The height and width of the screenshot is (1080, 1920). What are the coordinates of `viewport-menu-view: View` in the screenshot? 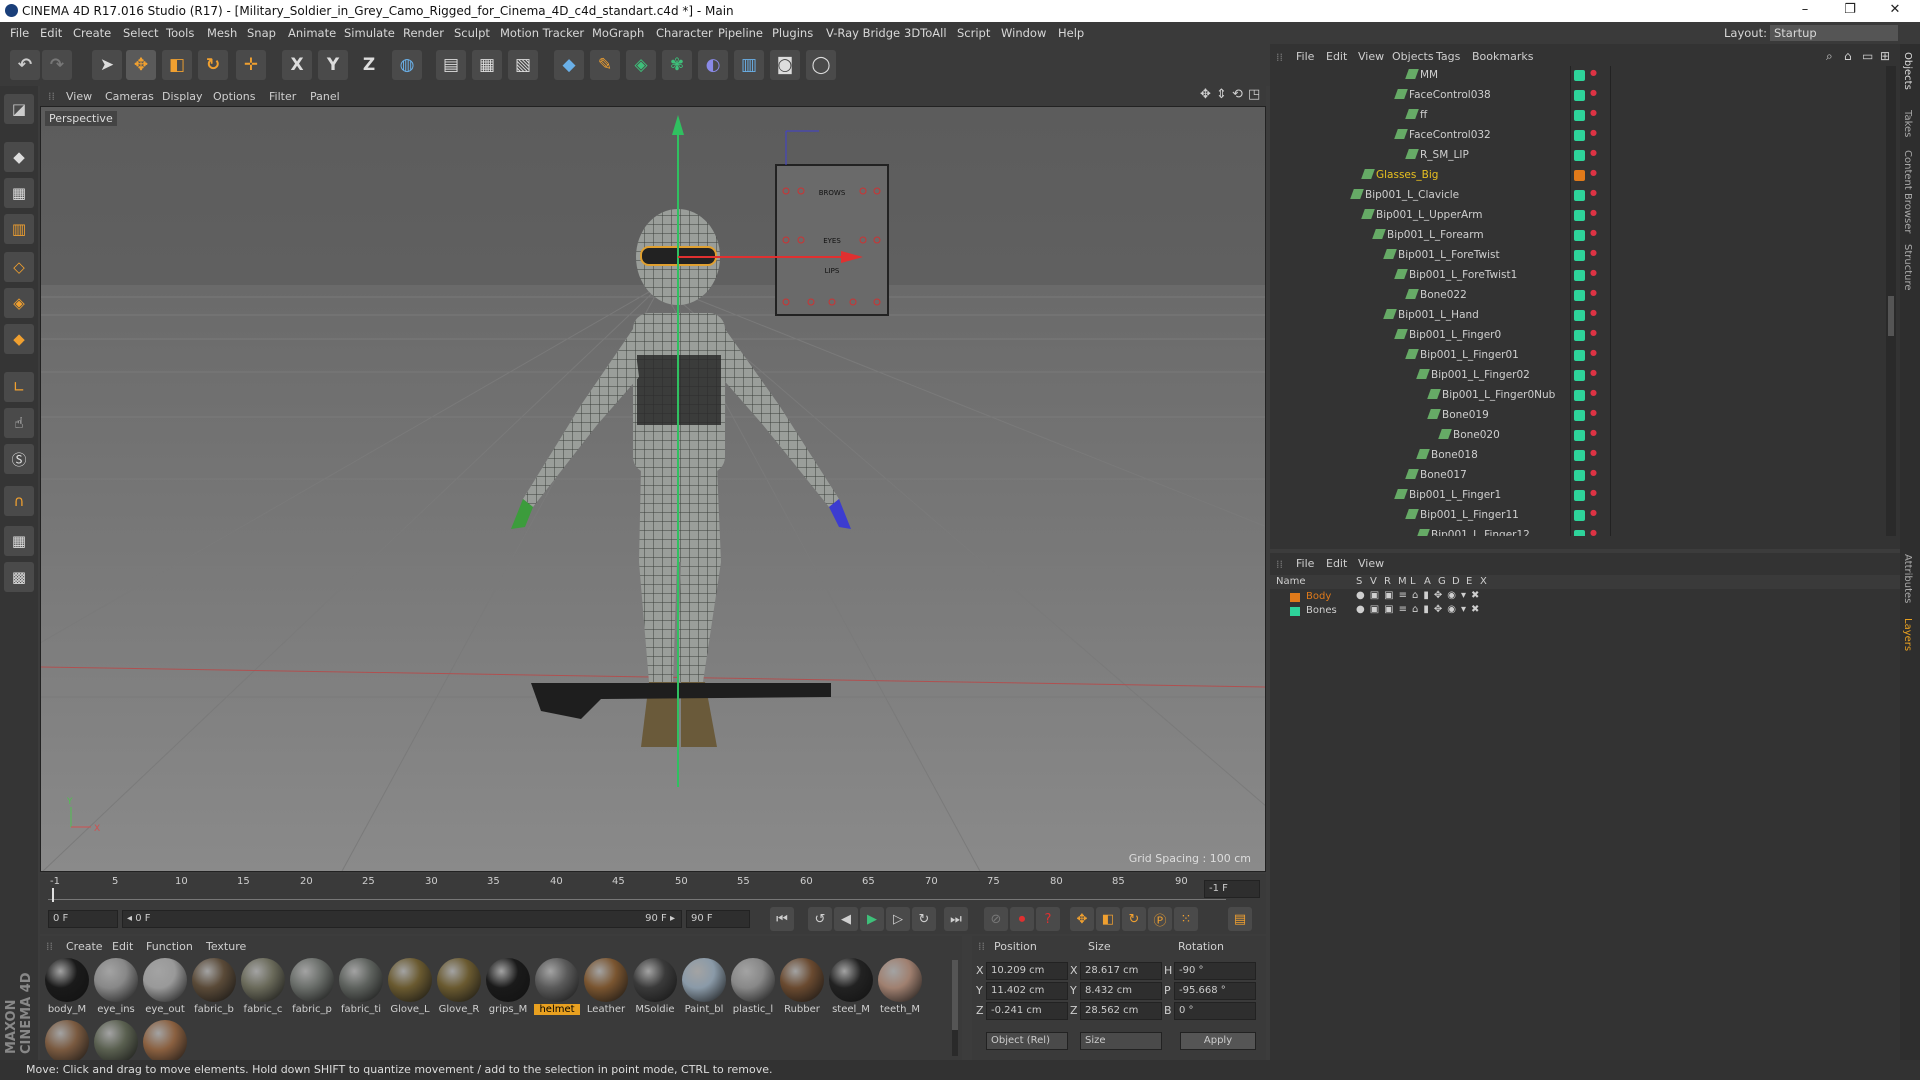 It's located at (79, 96).